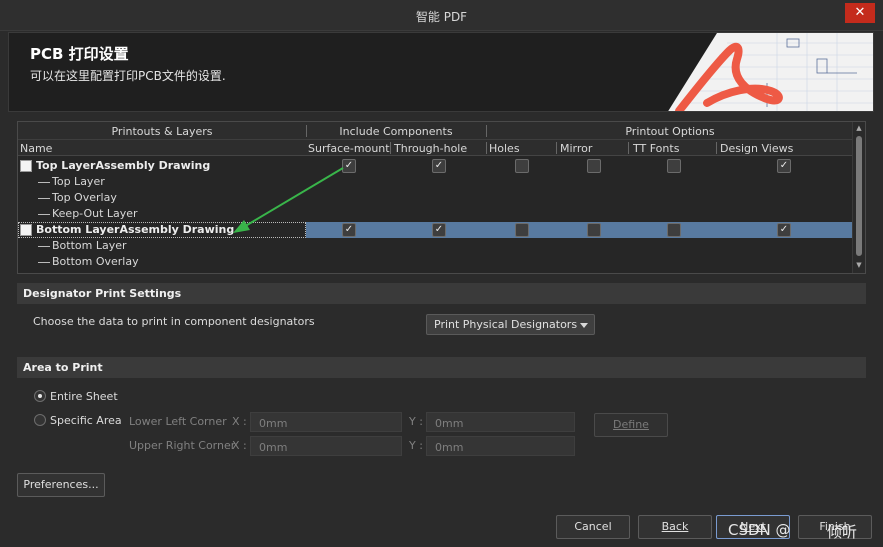 Image resolution: width=883 pixels, height=547 pixels. What do you see at coordinates (40, 420) in the screenshot?
I see `radio-specific-area` at bounding box center [40, 420].